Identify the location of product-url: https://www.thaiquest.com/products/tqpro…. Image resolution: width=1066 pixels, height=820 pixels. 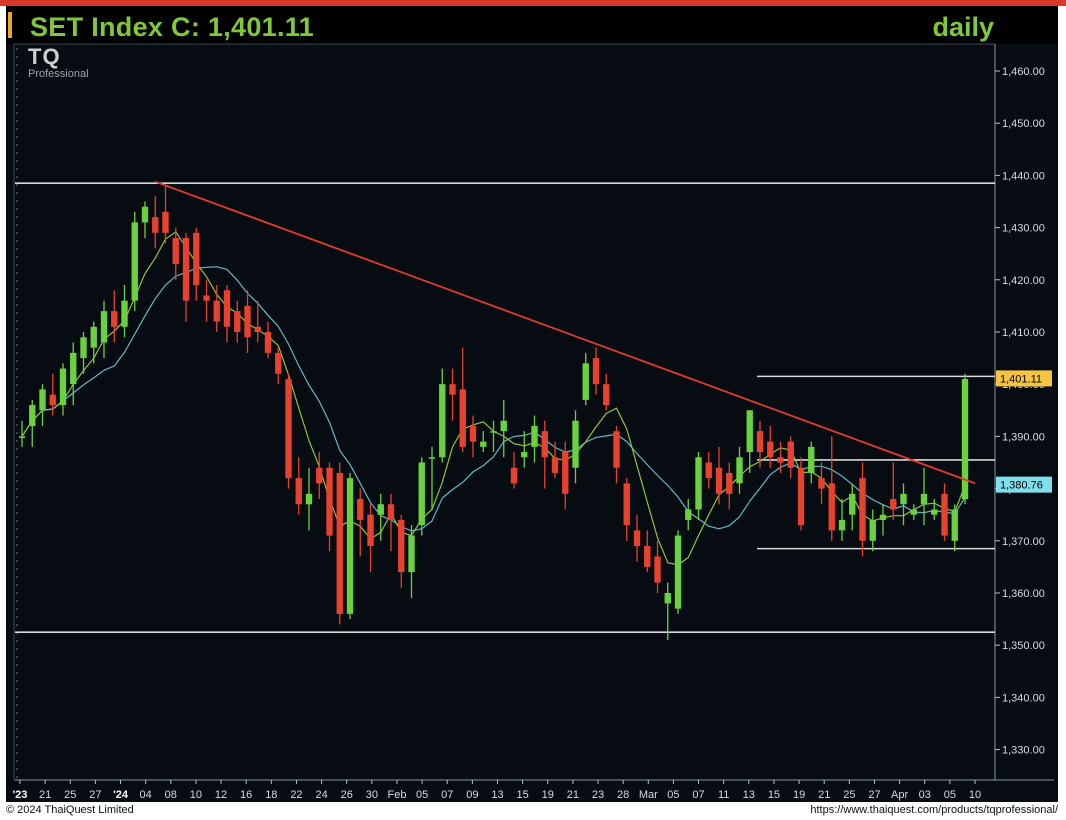
(934, 810).